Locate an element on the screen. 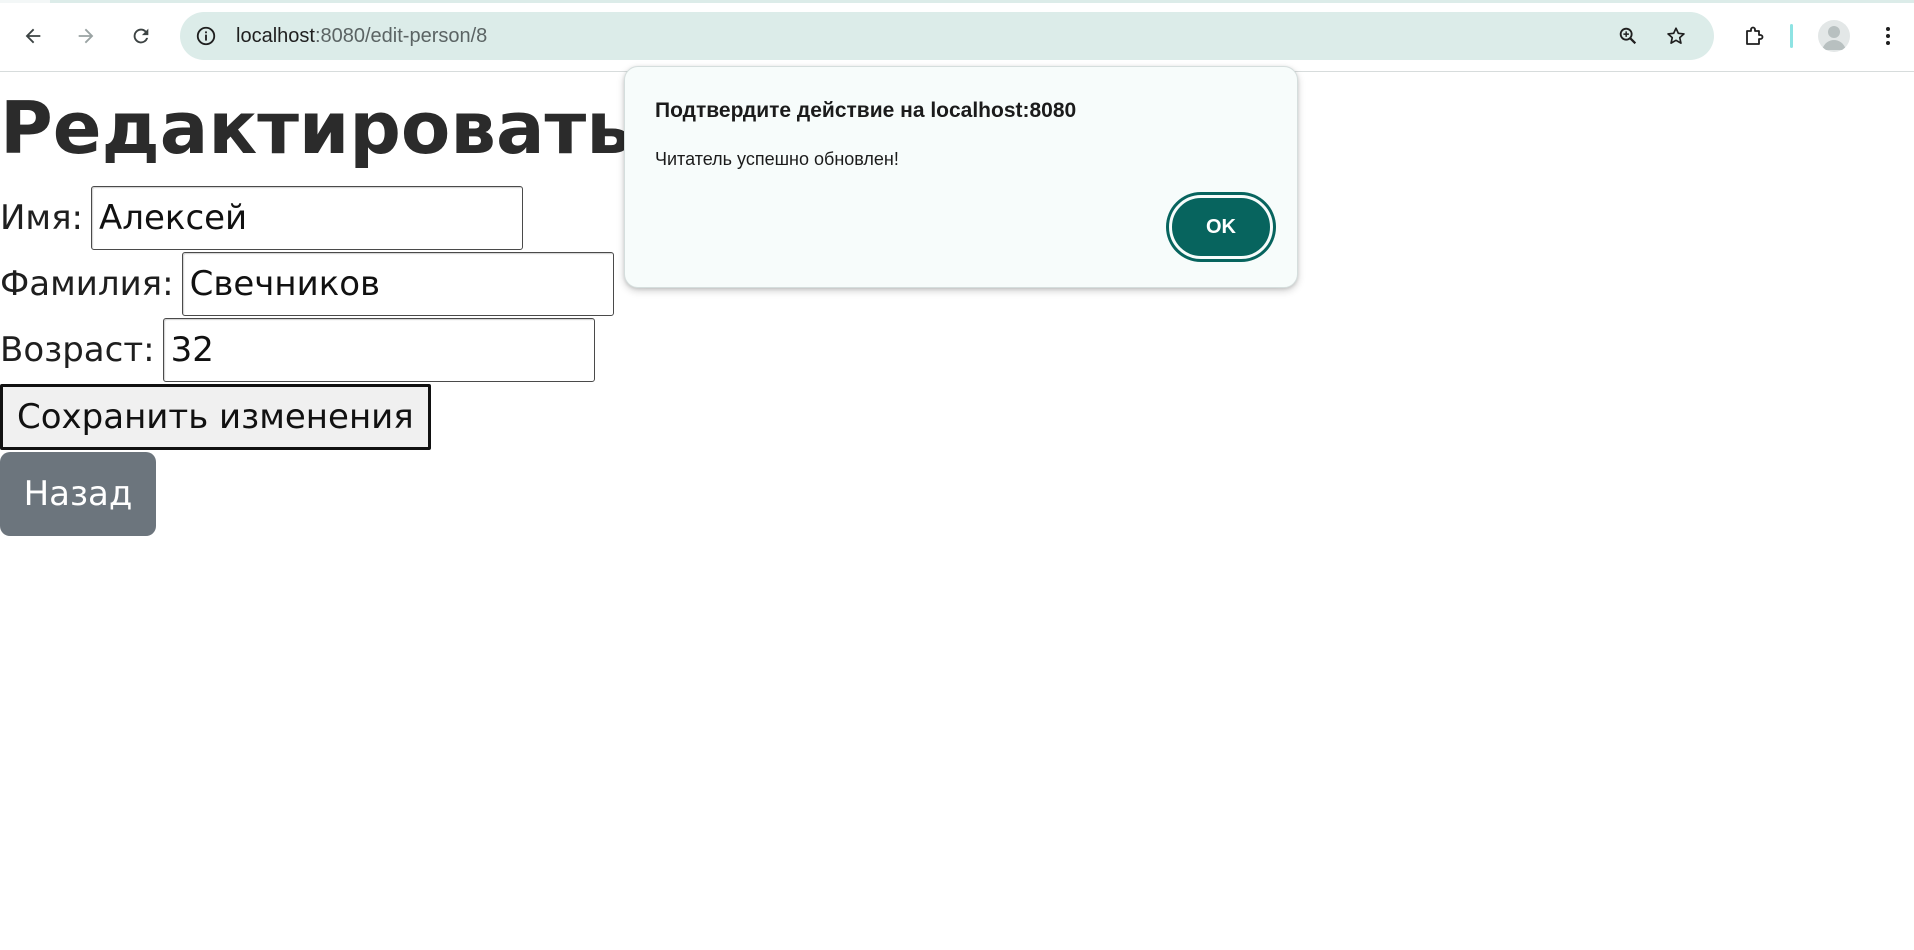 The width and height of the screenshot is (1914, 950). browser-menu-button is located at coordinates (1888, 36).